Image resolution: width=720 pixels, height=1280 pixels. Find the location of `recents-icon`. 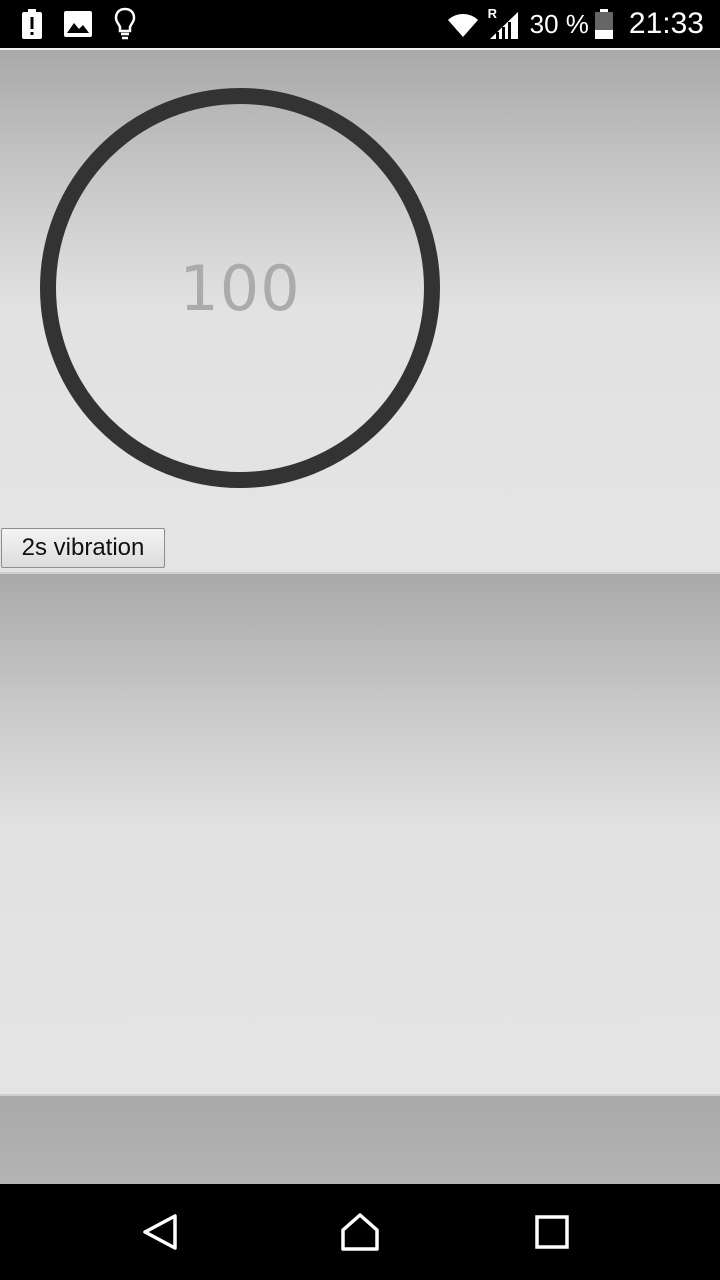

recents-icon is located at coordinates (552, 1232).